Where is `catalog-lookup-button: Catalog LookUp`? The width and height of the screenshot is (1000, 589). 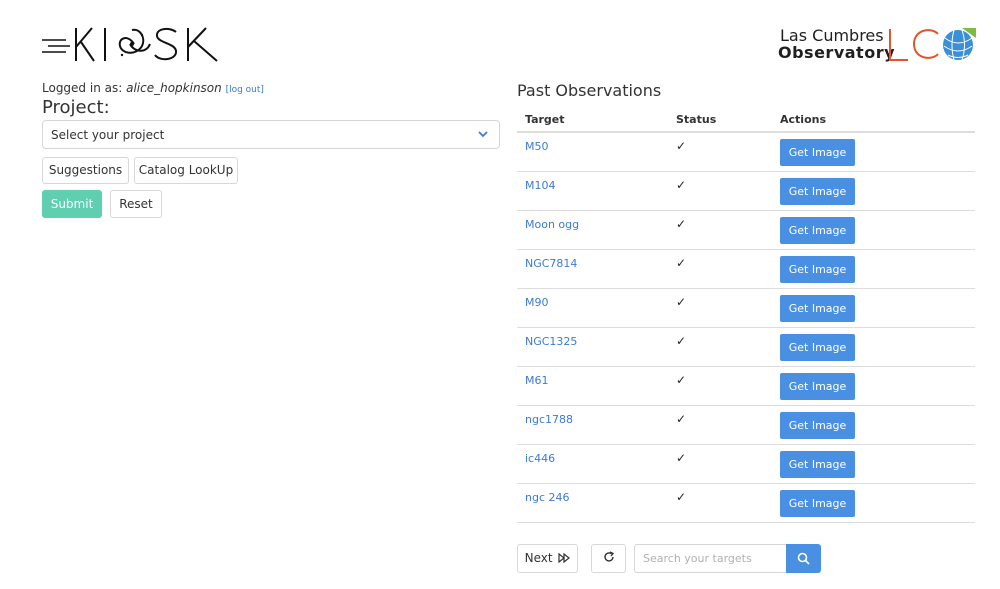
catalog-lookup-button: Catalog LookUp is located at coordinates (186, 170).